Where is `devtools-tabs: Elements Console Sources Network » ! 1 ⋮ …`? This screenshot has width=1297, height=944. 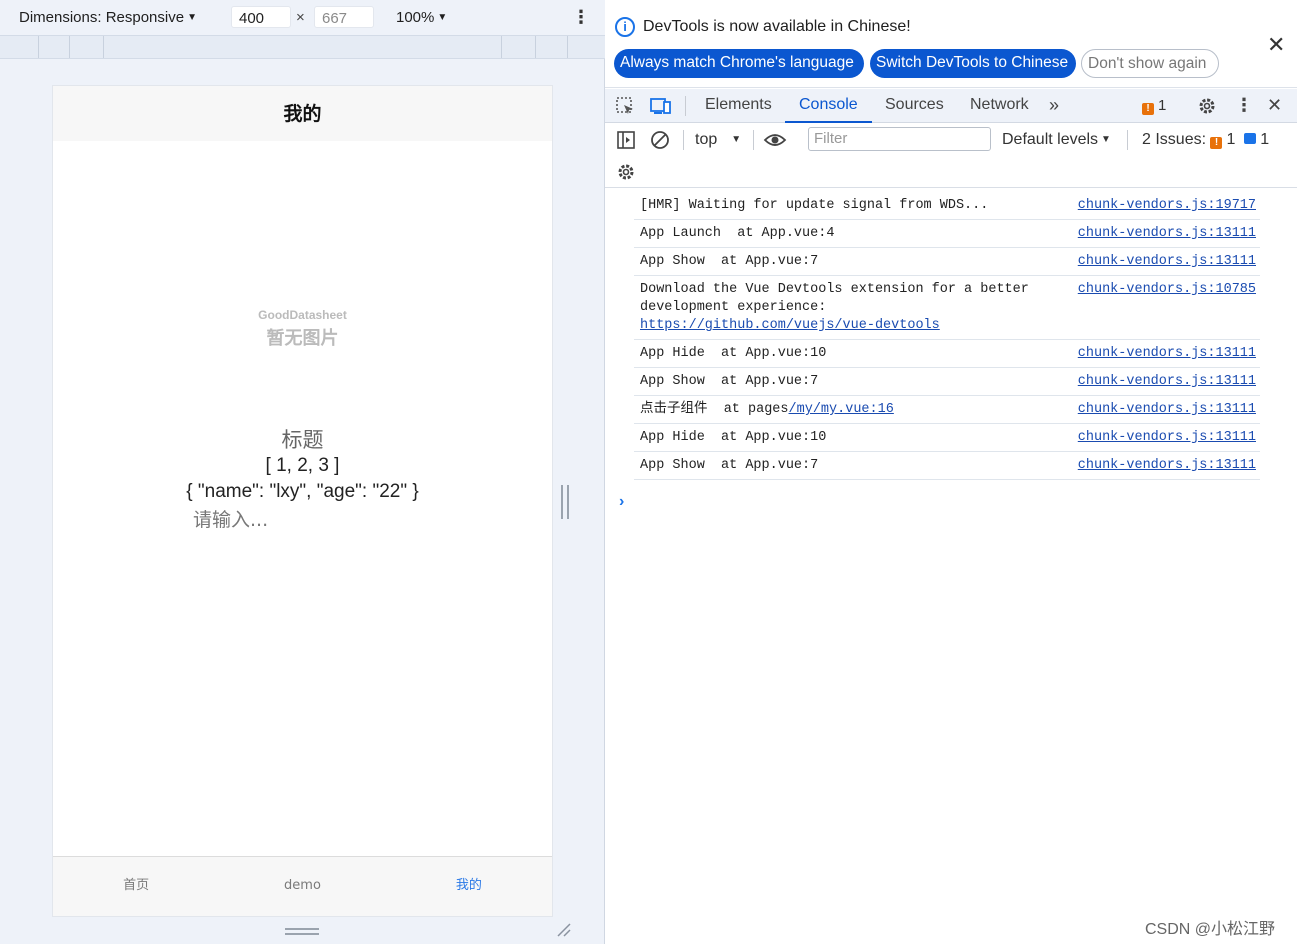
devtools-tabs: Elements Console Sources Network » ! 1 ⋮ … is located at coordinates (951, 106).